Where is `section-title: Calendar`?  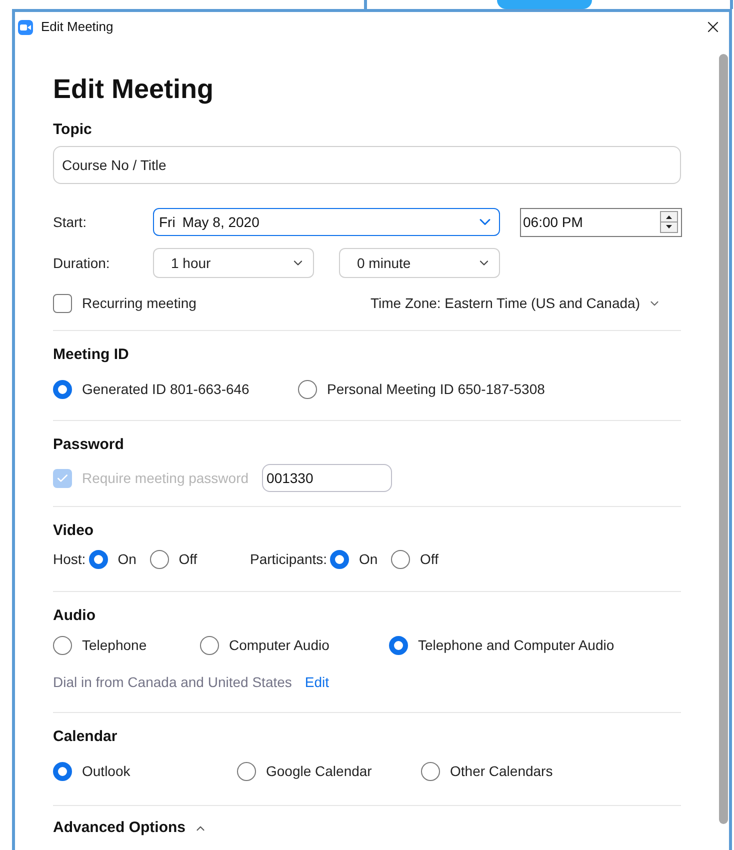 section-title: Calendar is located at coordinates (85, 737).